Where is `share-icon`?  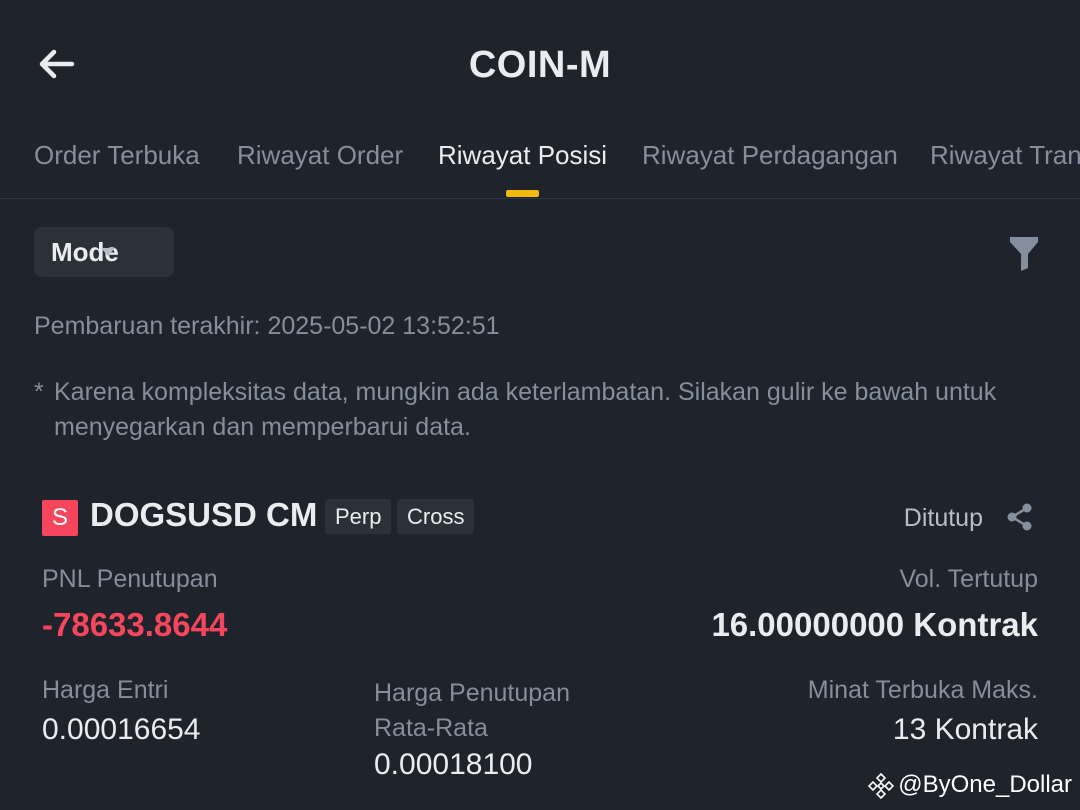
share-icon is located at coordinates (1019, 517).